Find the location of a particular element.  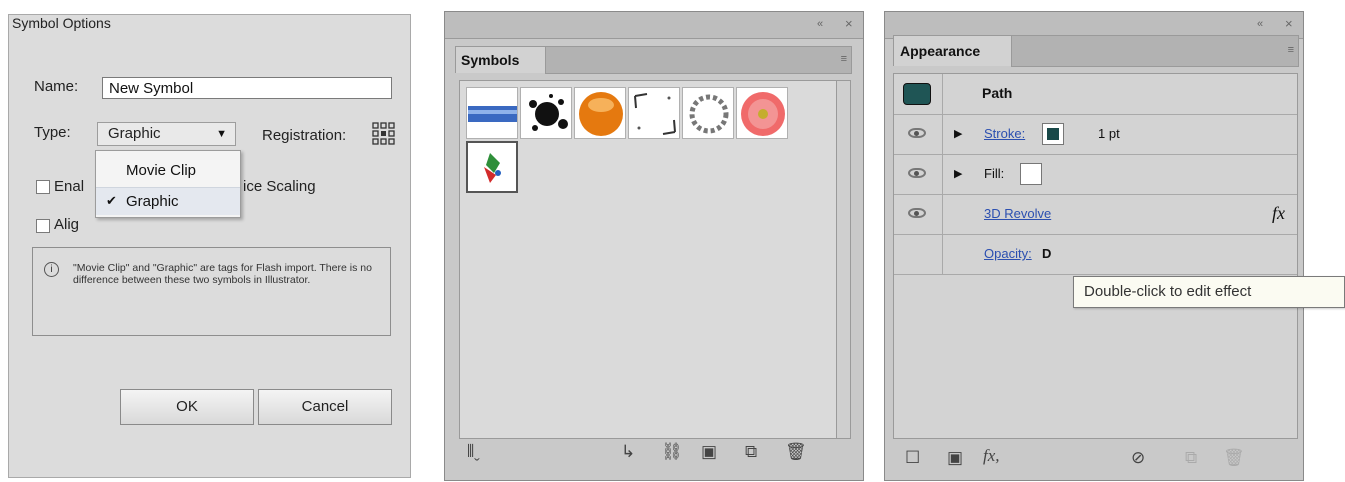

menu-item-graphic: ✔ Graphic is located at coordinates (168, 201).